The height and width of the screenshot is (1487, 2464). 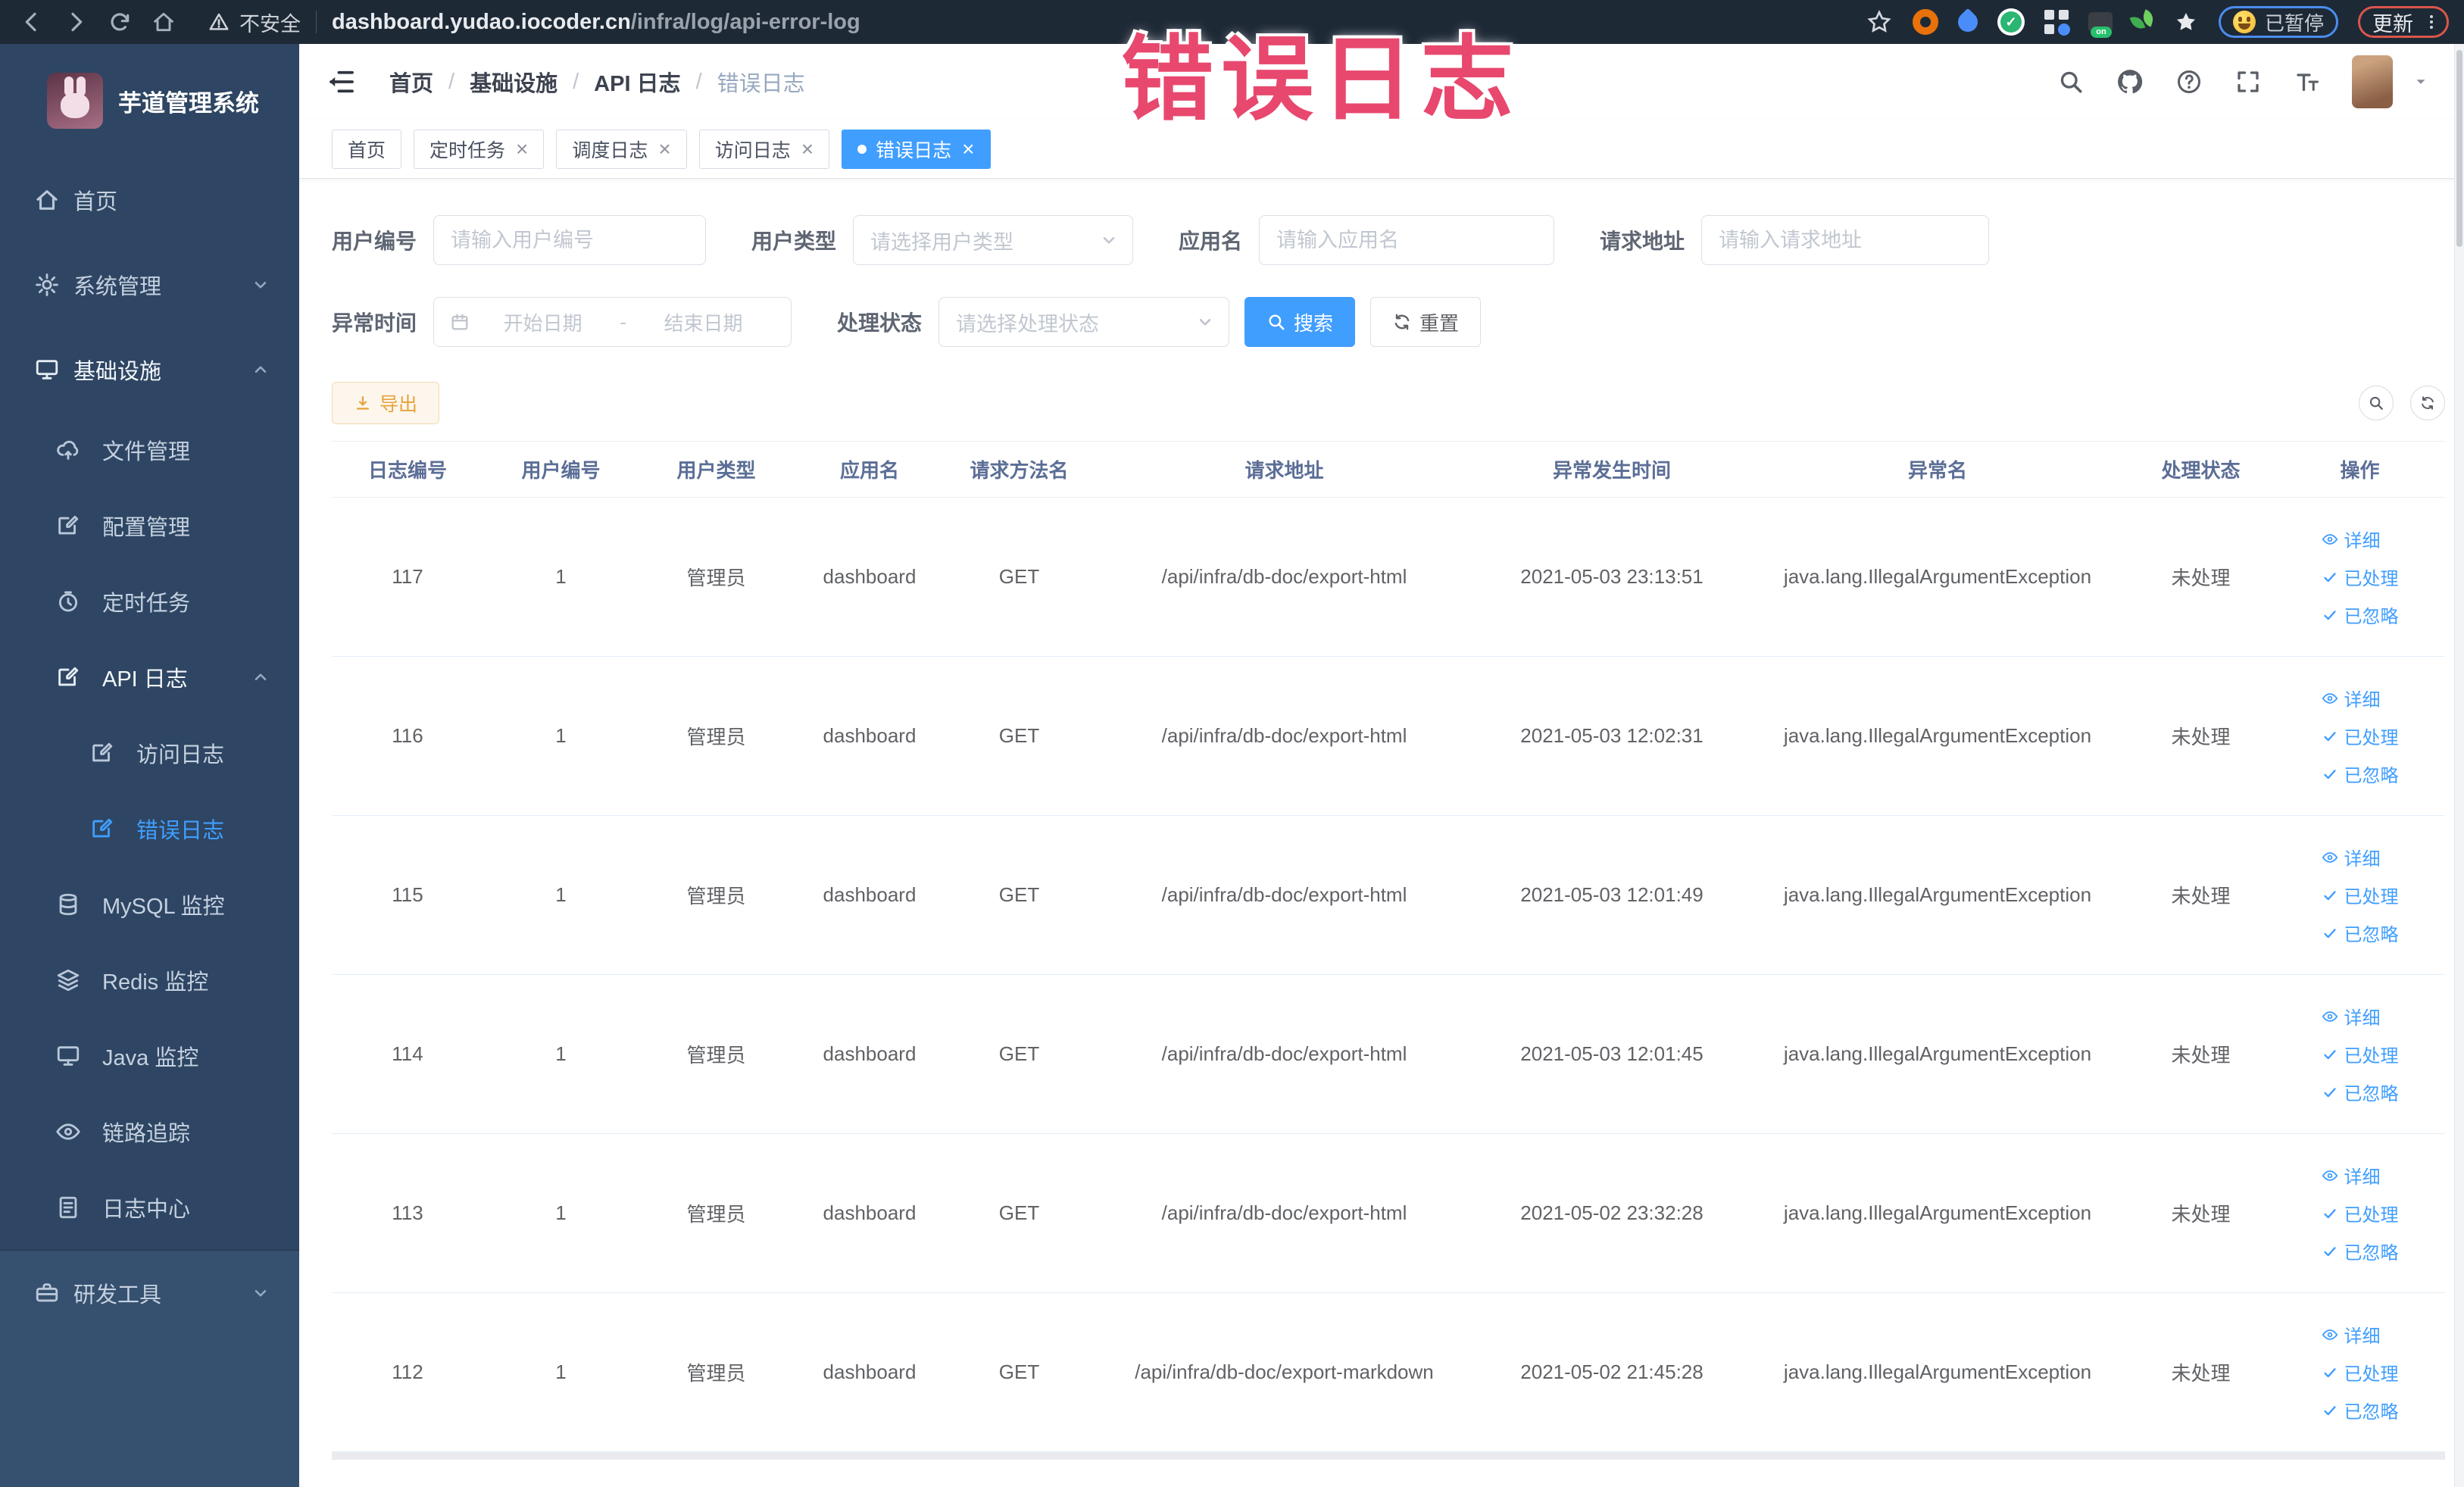 What do you see at coordinates (1845, 240) in the screenshot?
I see `request-url-input` at bounding box center [1845, 240].